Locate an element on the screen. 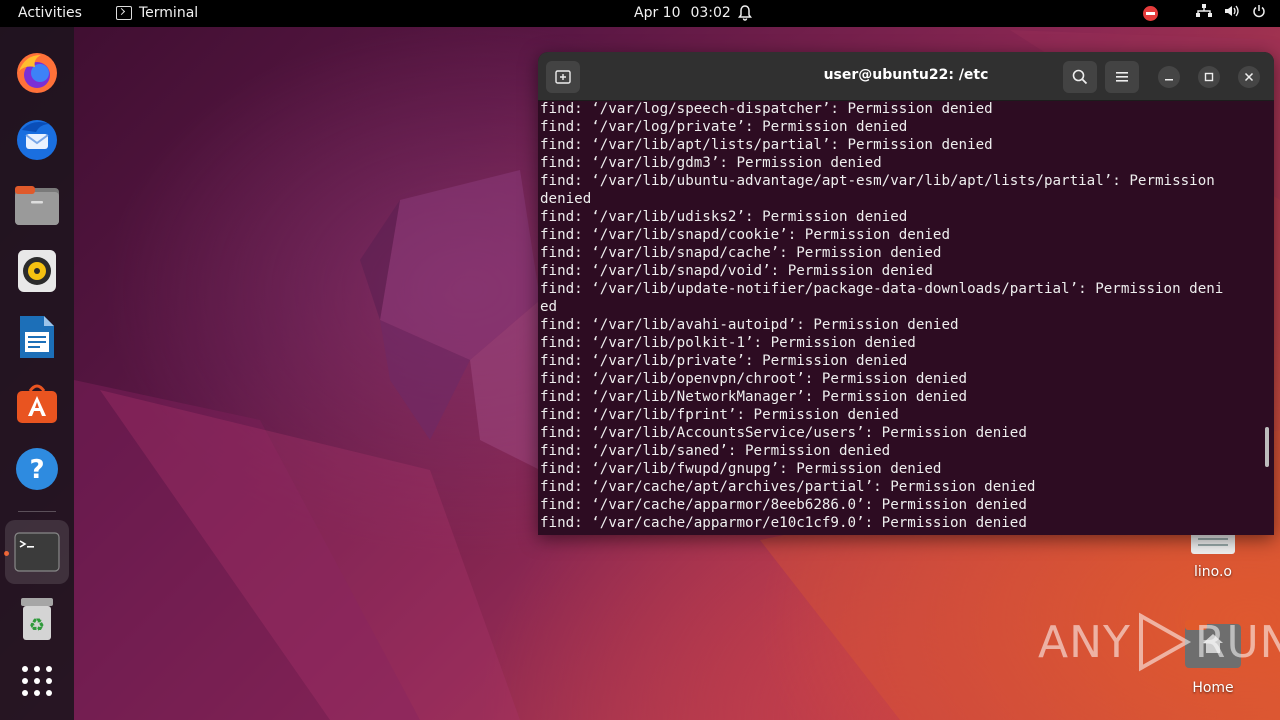  dock-terminal is located at coordinates (37, 552).